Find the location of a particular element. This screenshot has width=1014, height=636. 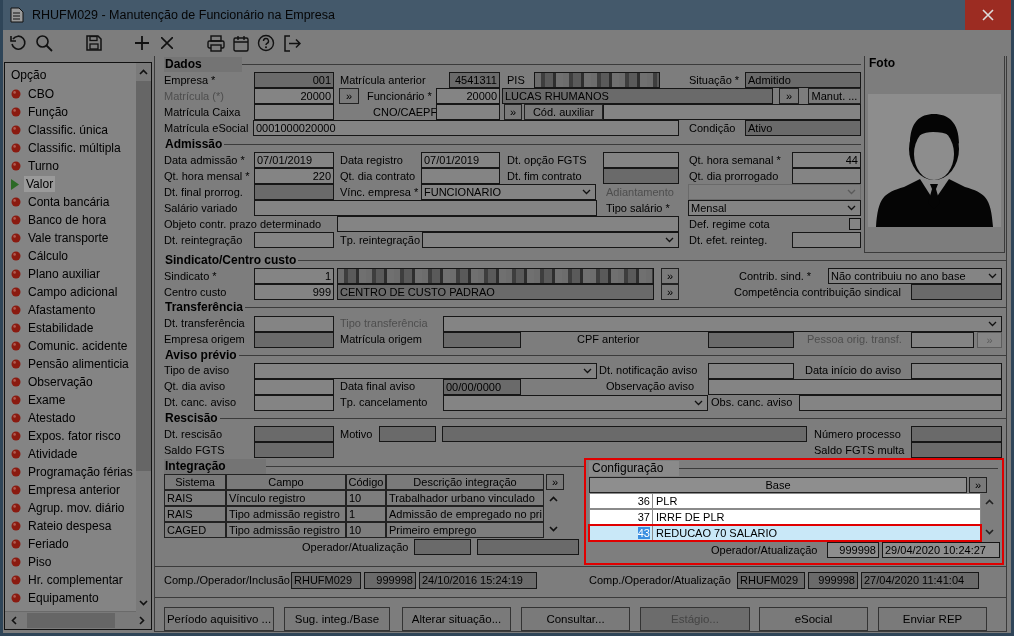

more-button: » is located at coordinates (978, 485).